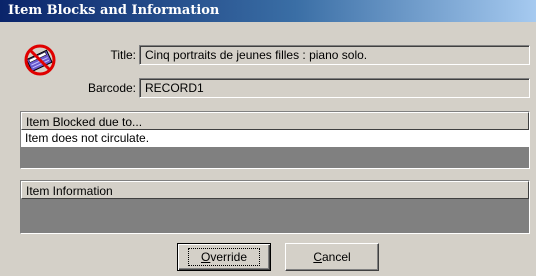 This screenshot has width=536, height=276. Describe the element at coordinates (40, 60) in the screenshot. I see `no-circulation-icon` at that location.